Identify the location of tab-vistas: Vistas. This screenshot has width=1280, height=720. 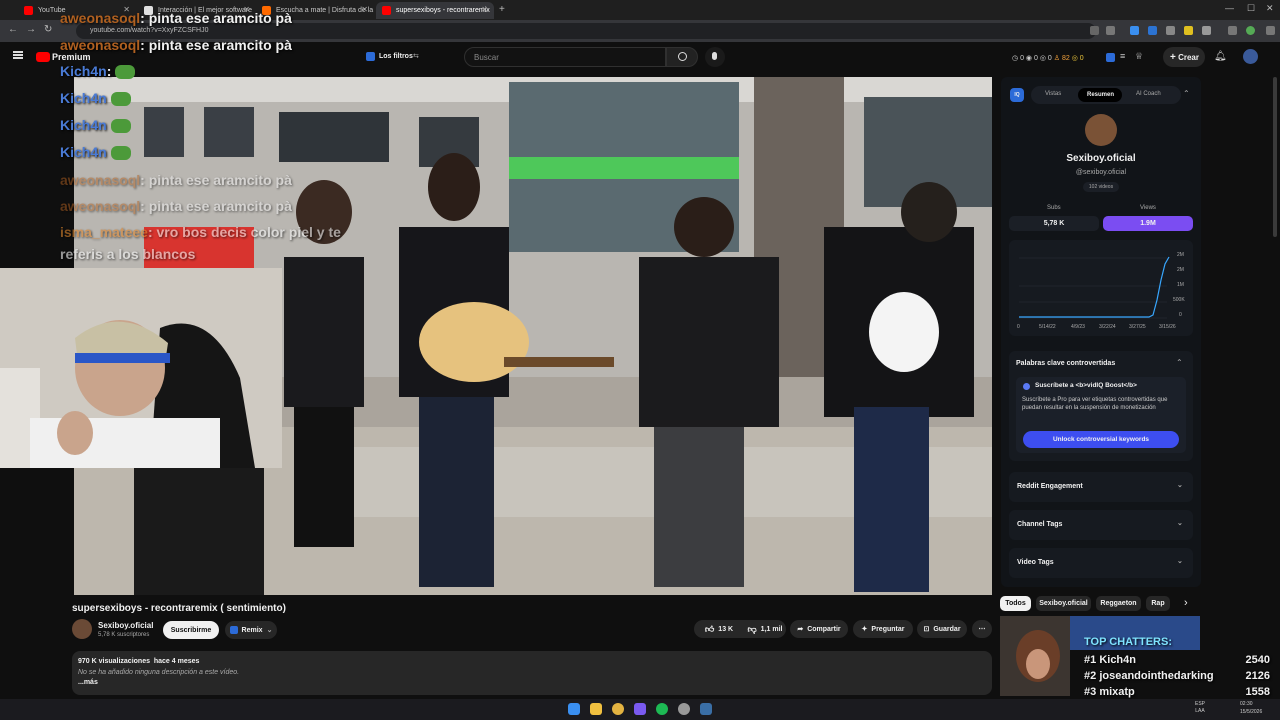
(1053, 94).